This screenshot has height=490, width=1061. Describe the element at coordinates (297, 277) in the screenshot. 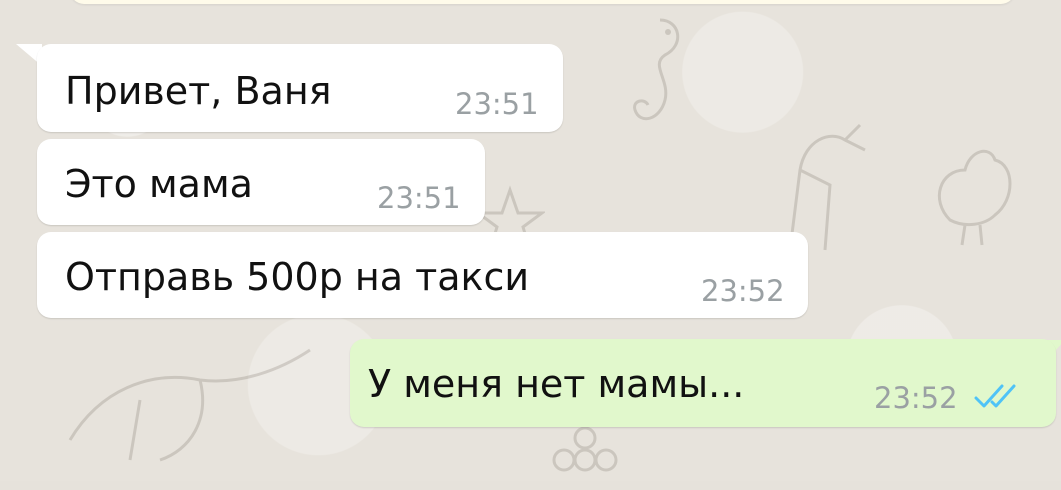

I see `message-text: Отправь 500р на такси` at that location.